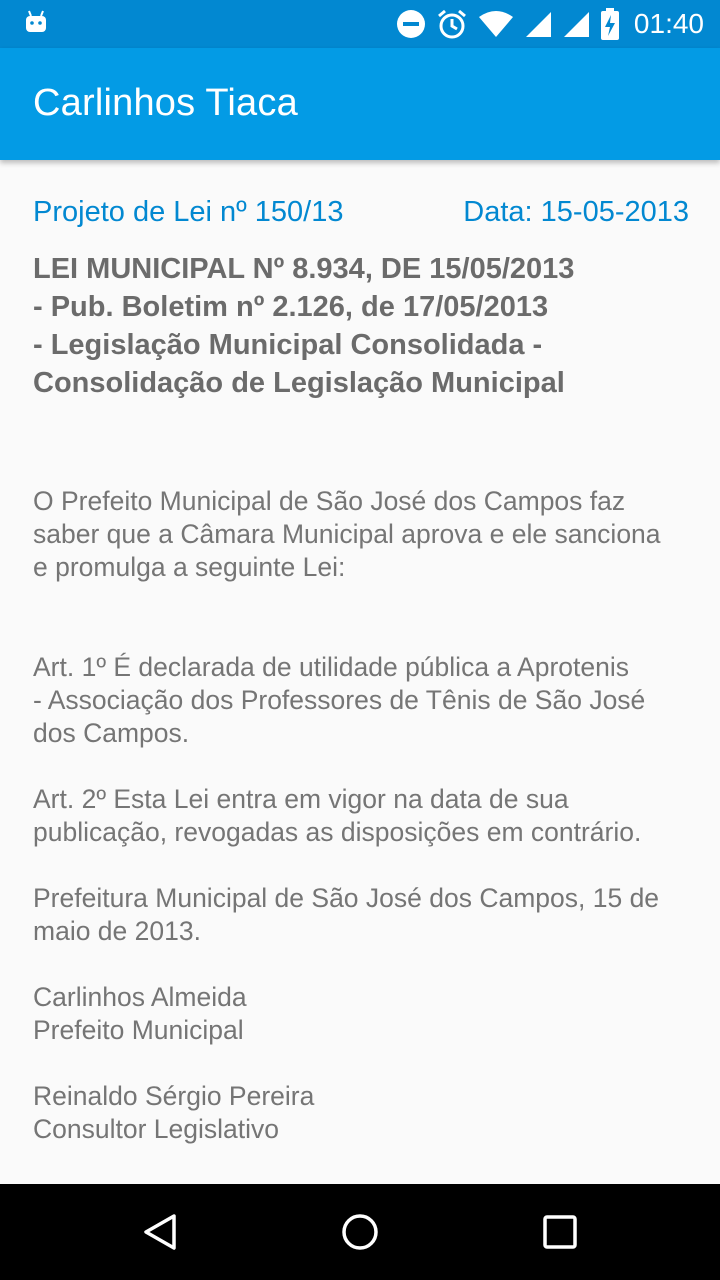 Image resolution: width=720 pixels, height=1280 pixels. Describe the element at coordinates (576, 212) in the screenshot. I see `document-date: Data: 15-05-2013` at that location.